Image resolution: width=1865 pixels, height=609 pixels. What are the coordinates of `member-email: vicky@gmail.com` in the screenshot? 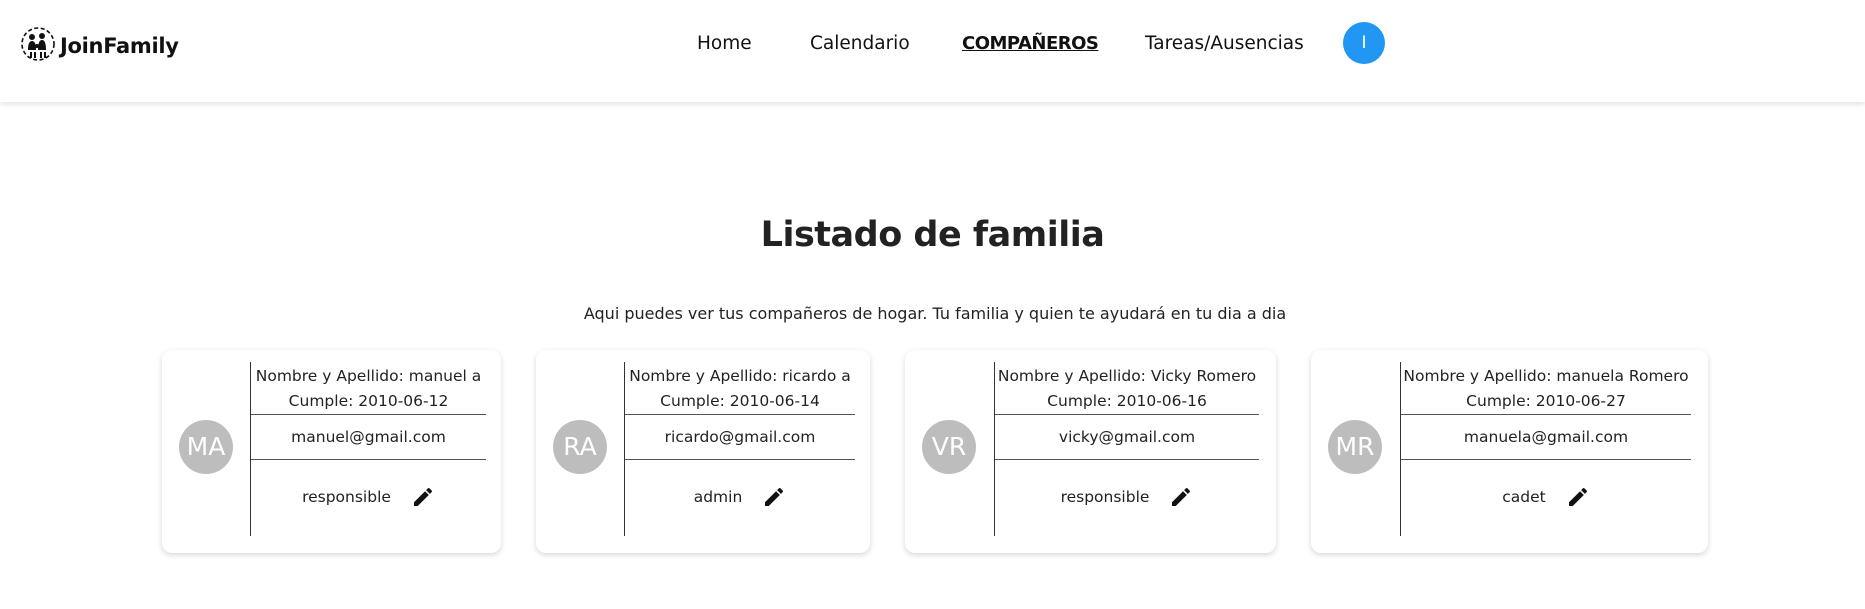 It's located at (1127, 437).